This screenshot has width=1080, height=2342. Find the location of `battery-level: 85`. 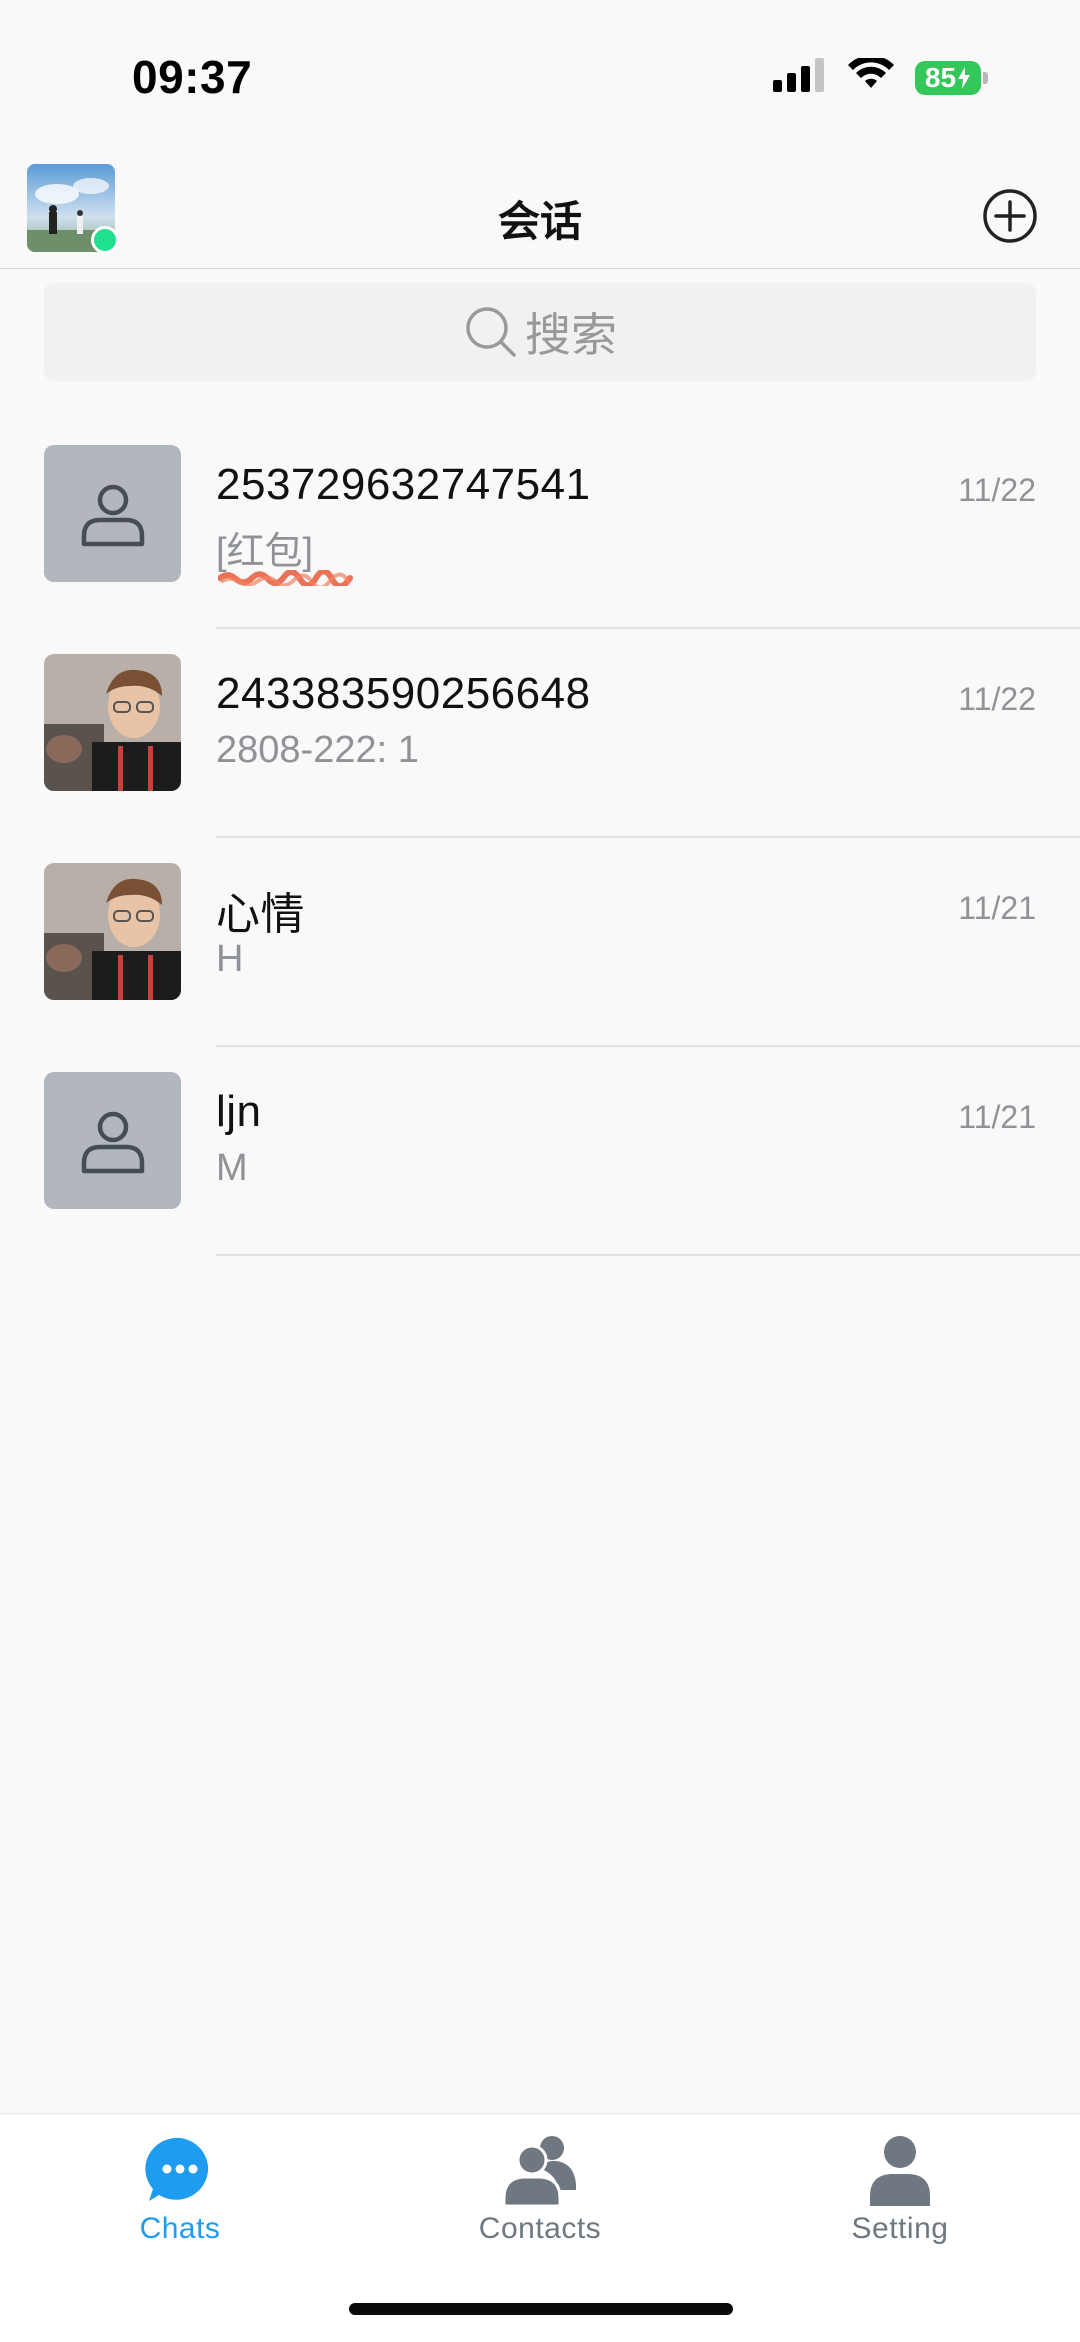

battery-level: 85 is located at coordinates (940, 77).